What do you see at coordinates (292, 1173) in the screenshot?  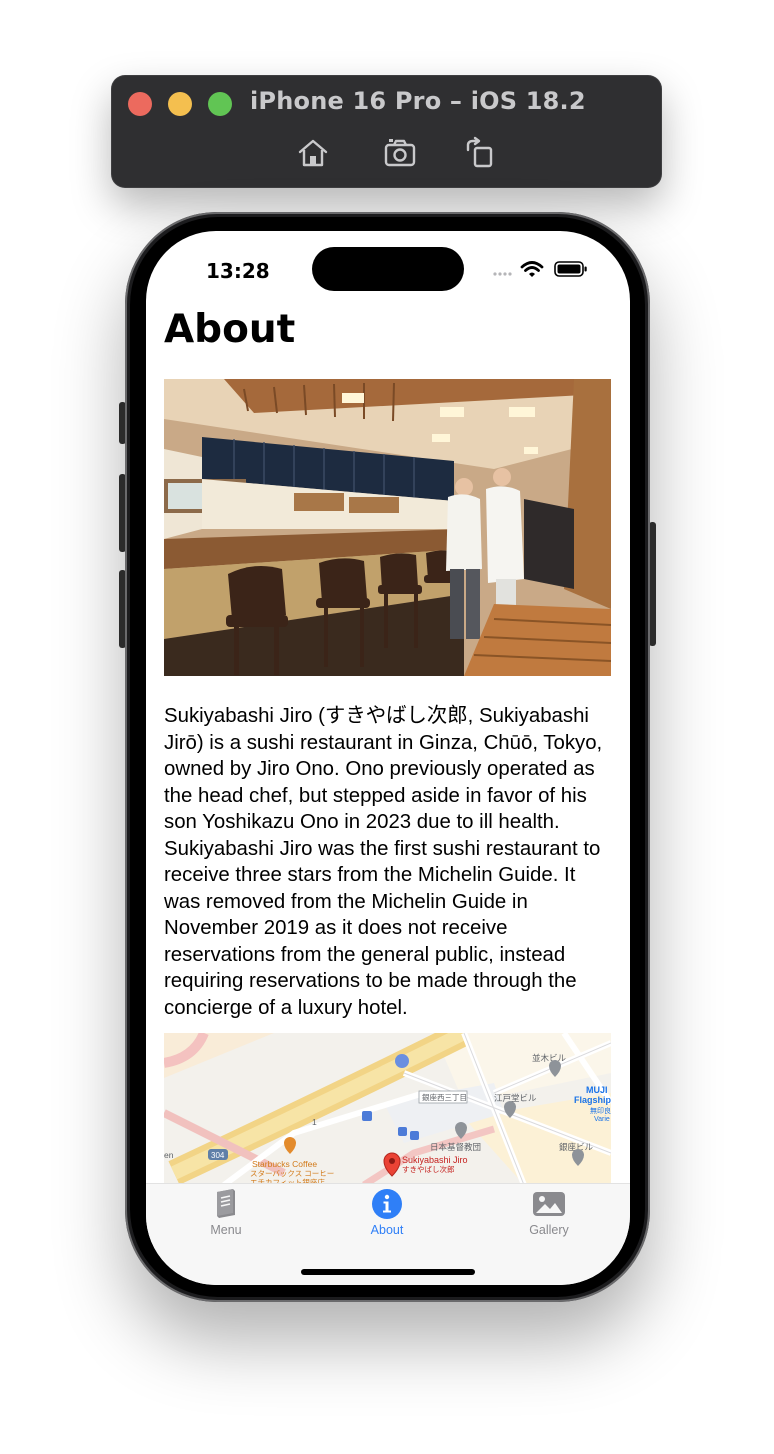 I see `map-label-starbucks-jp: スターバックス コーヒー` at bounding box center [292, 1173].